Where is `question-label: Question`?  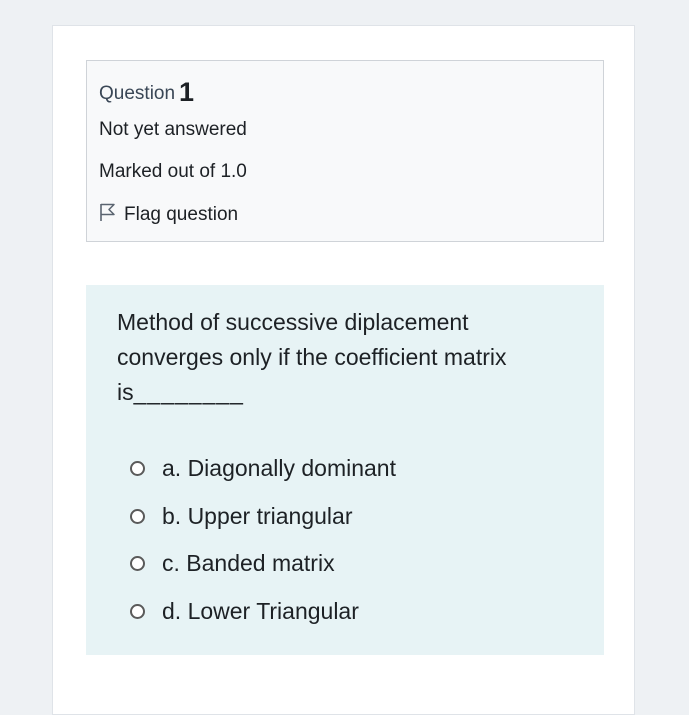
question-label: Question is located at coordinates (137, 93).